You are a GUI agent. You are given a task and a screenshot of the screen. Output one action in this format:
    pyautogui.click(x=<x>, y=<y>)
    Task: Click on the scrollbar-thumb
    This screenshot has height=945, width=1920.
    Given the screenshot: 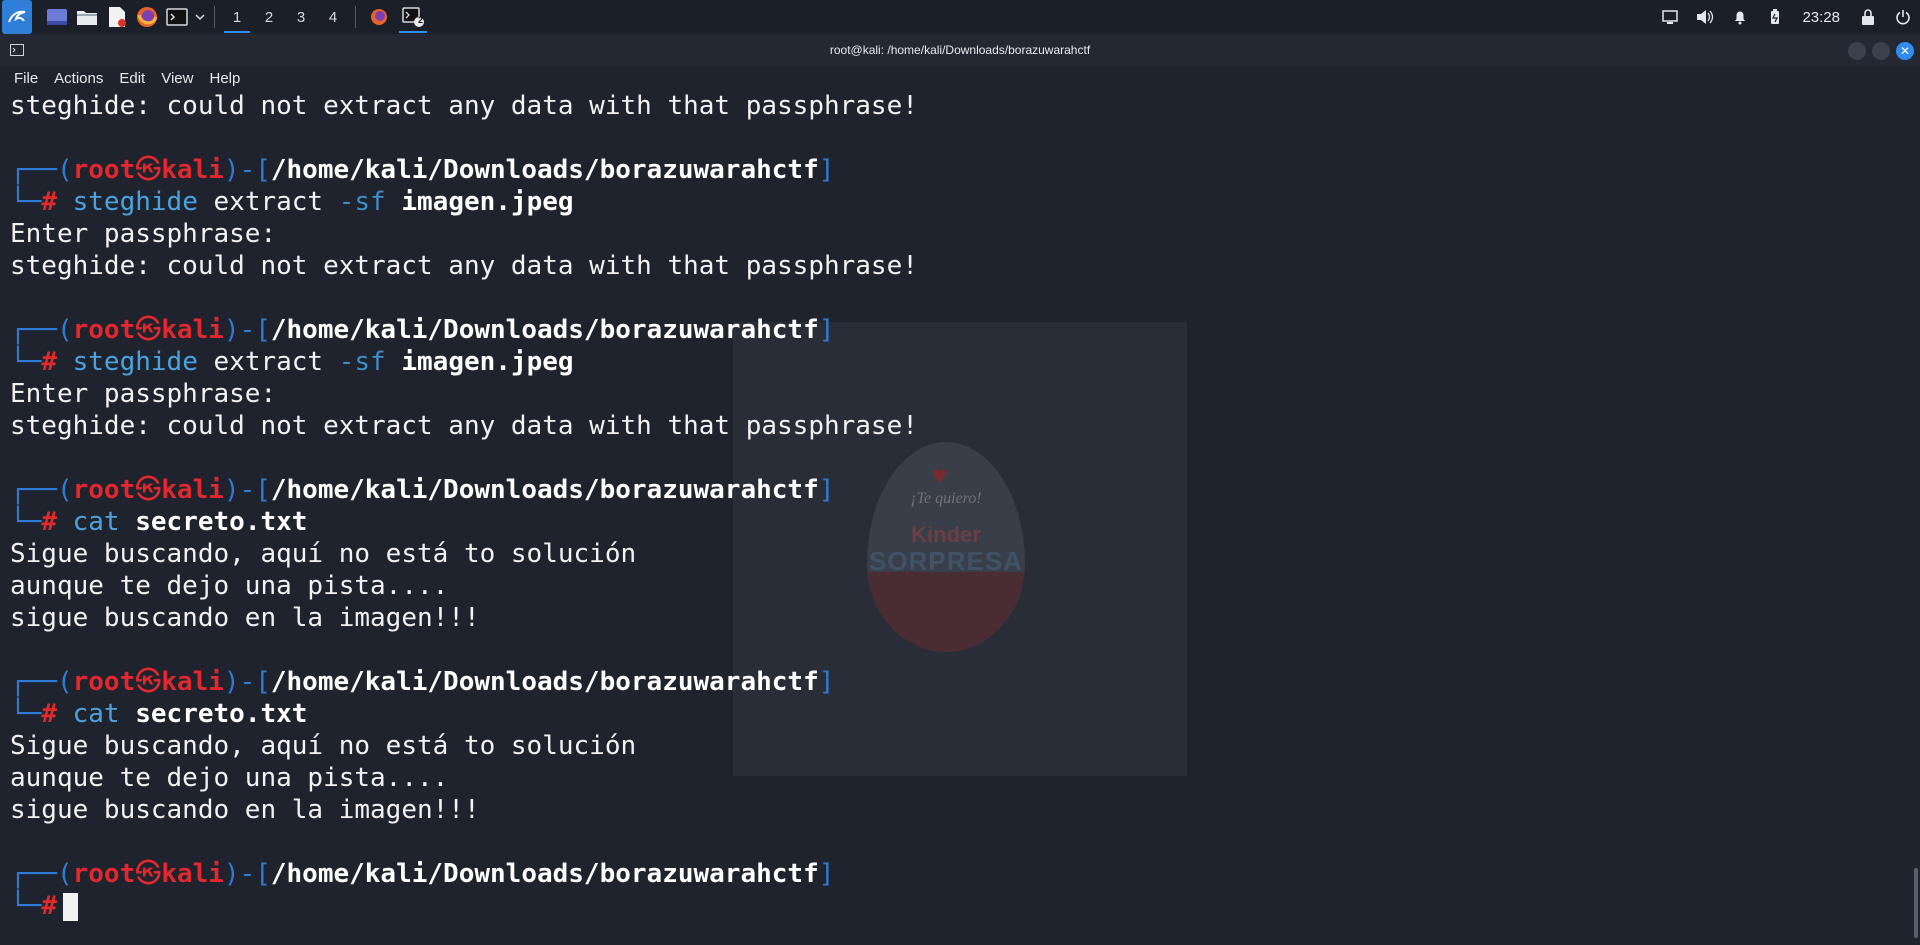 What is the action you would take?
    pyautogui.click(x=1916, y=903)
    